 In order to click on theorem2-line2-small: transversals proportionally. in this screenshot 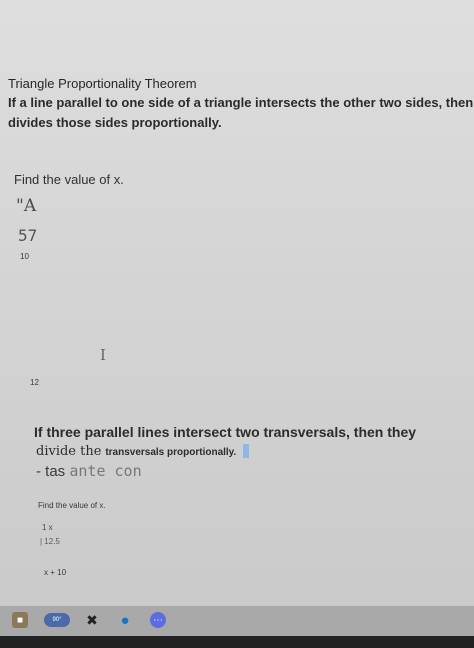, I will do `click(171, 452)`.